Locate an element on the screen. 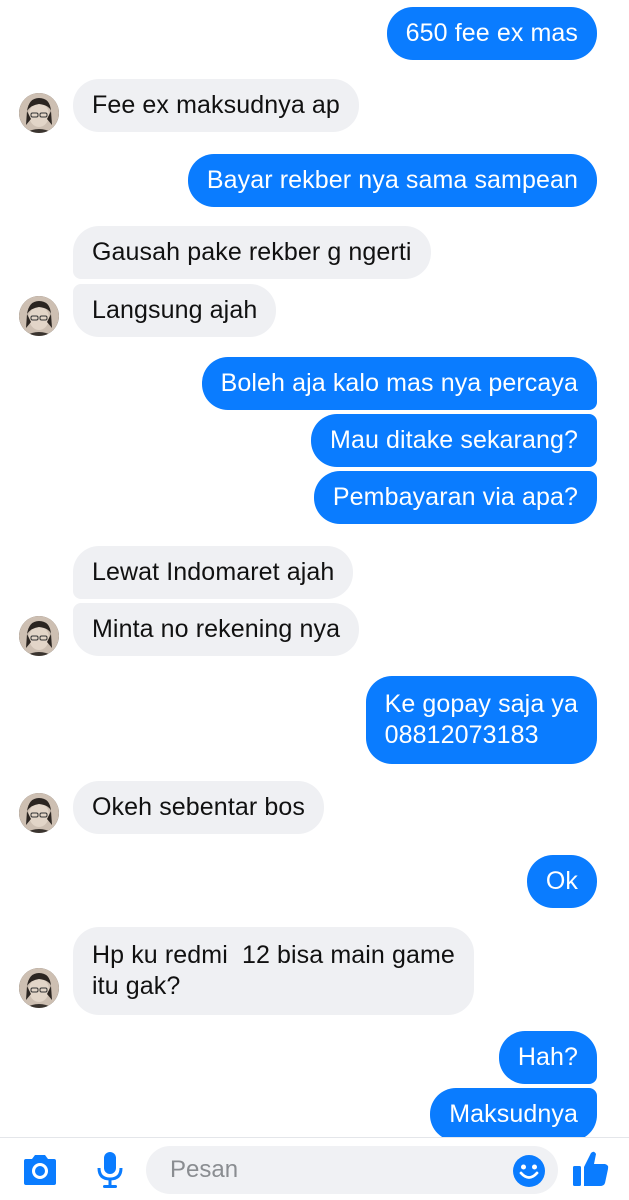 The width and height of the screenshot is (629, 1200). message-bubble-incoming: Lewat Indomaret ajah is located at coordinates (213, 572).